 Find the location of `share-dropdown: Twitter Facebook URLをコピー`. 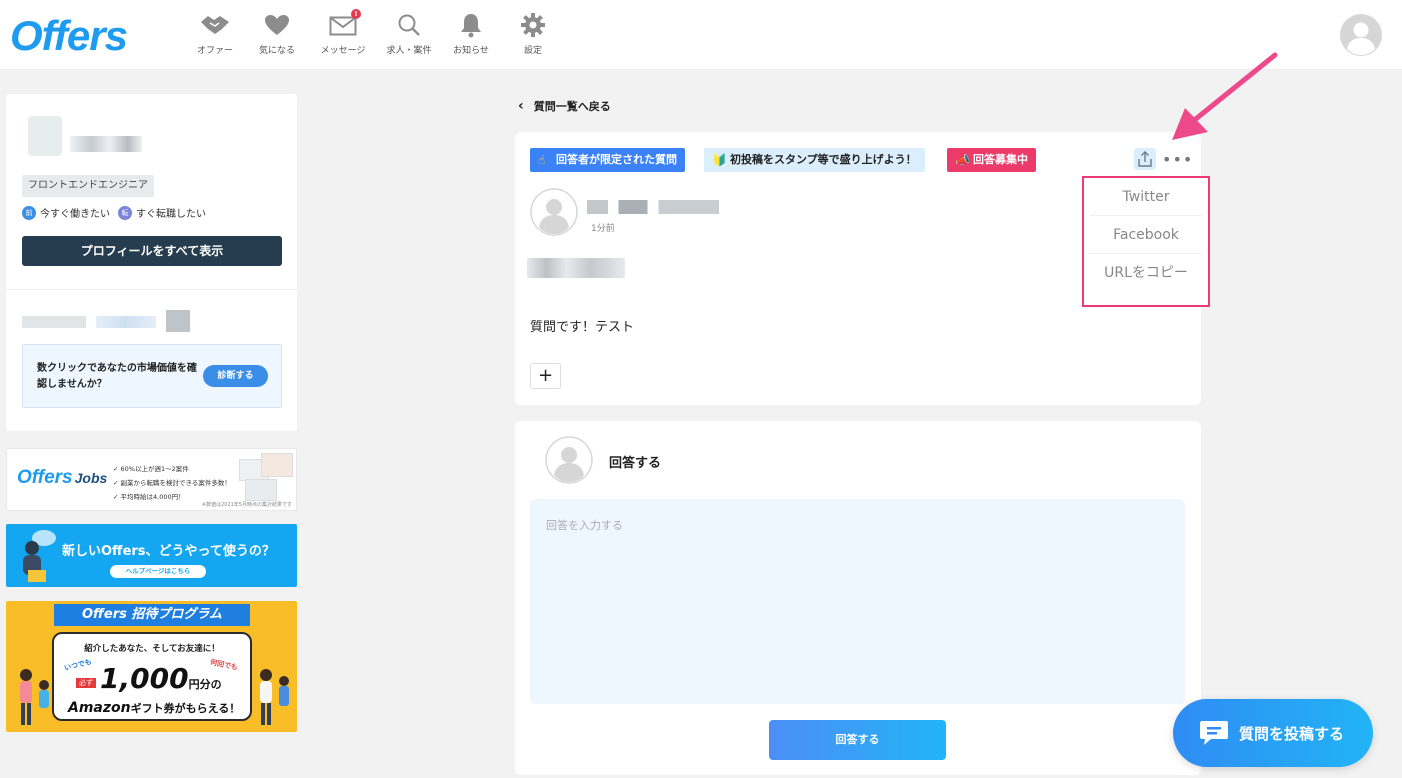

share-dropdown: Twitter Facebook URLをコピー is located at coordinates (1146, 241).